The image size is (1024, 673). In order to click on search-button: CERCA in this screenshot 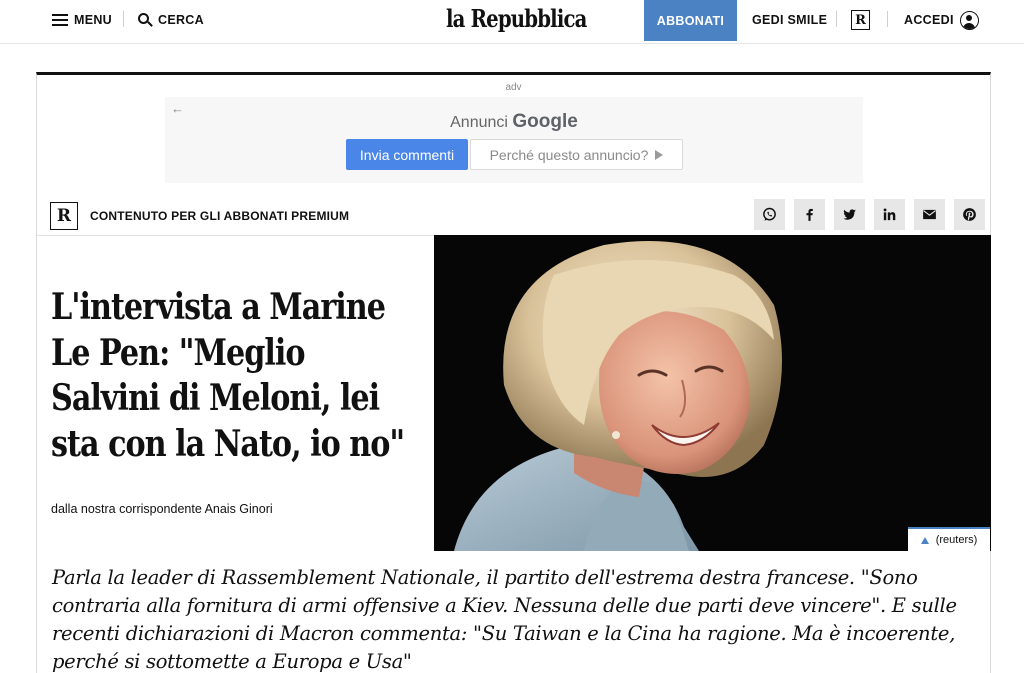, I will do `click(171, 20)`.